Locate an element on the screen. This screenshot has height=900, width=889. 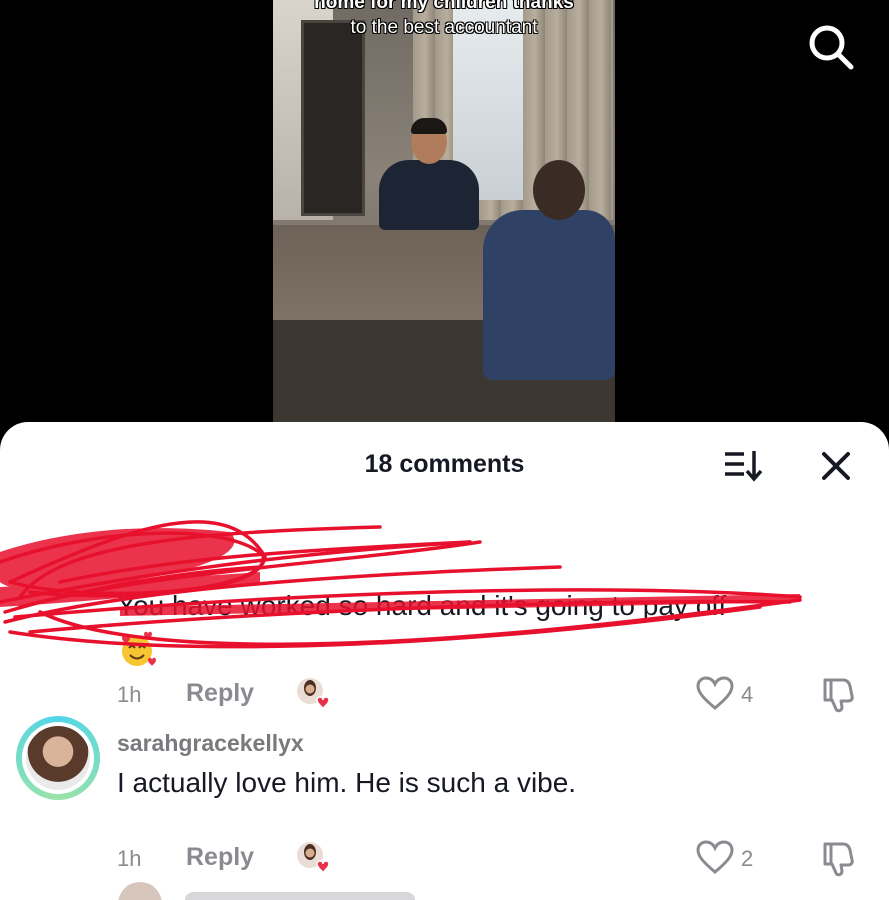
comment-username: sarahgracekellyx is located at coordinates (210, 743).